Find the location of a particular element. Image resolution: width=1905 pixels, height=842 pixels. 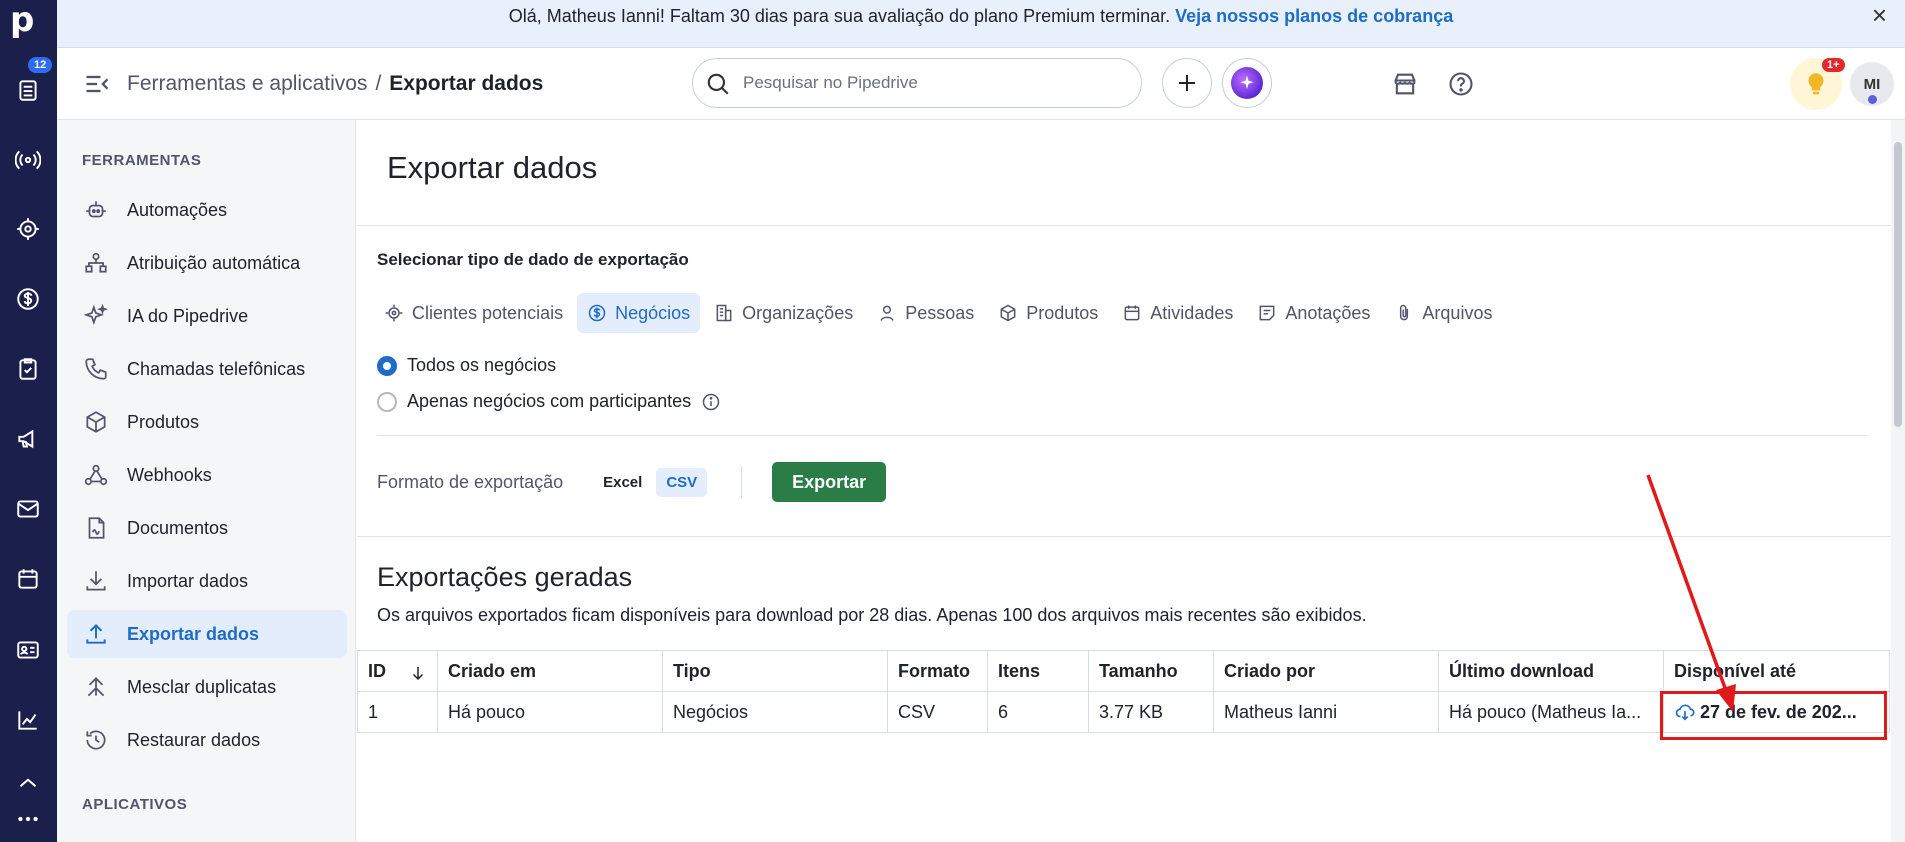

paperclip-icon is located at coordinates (1404, 312).